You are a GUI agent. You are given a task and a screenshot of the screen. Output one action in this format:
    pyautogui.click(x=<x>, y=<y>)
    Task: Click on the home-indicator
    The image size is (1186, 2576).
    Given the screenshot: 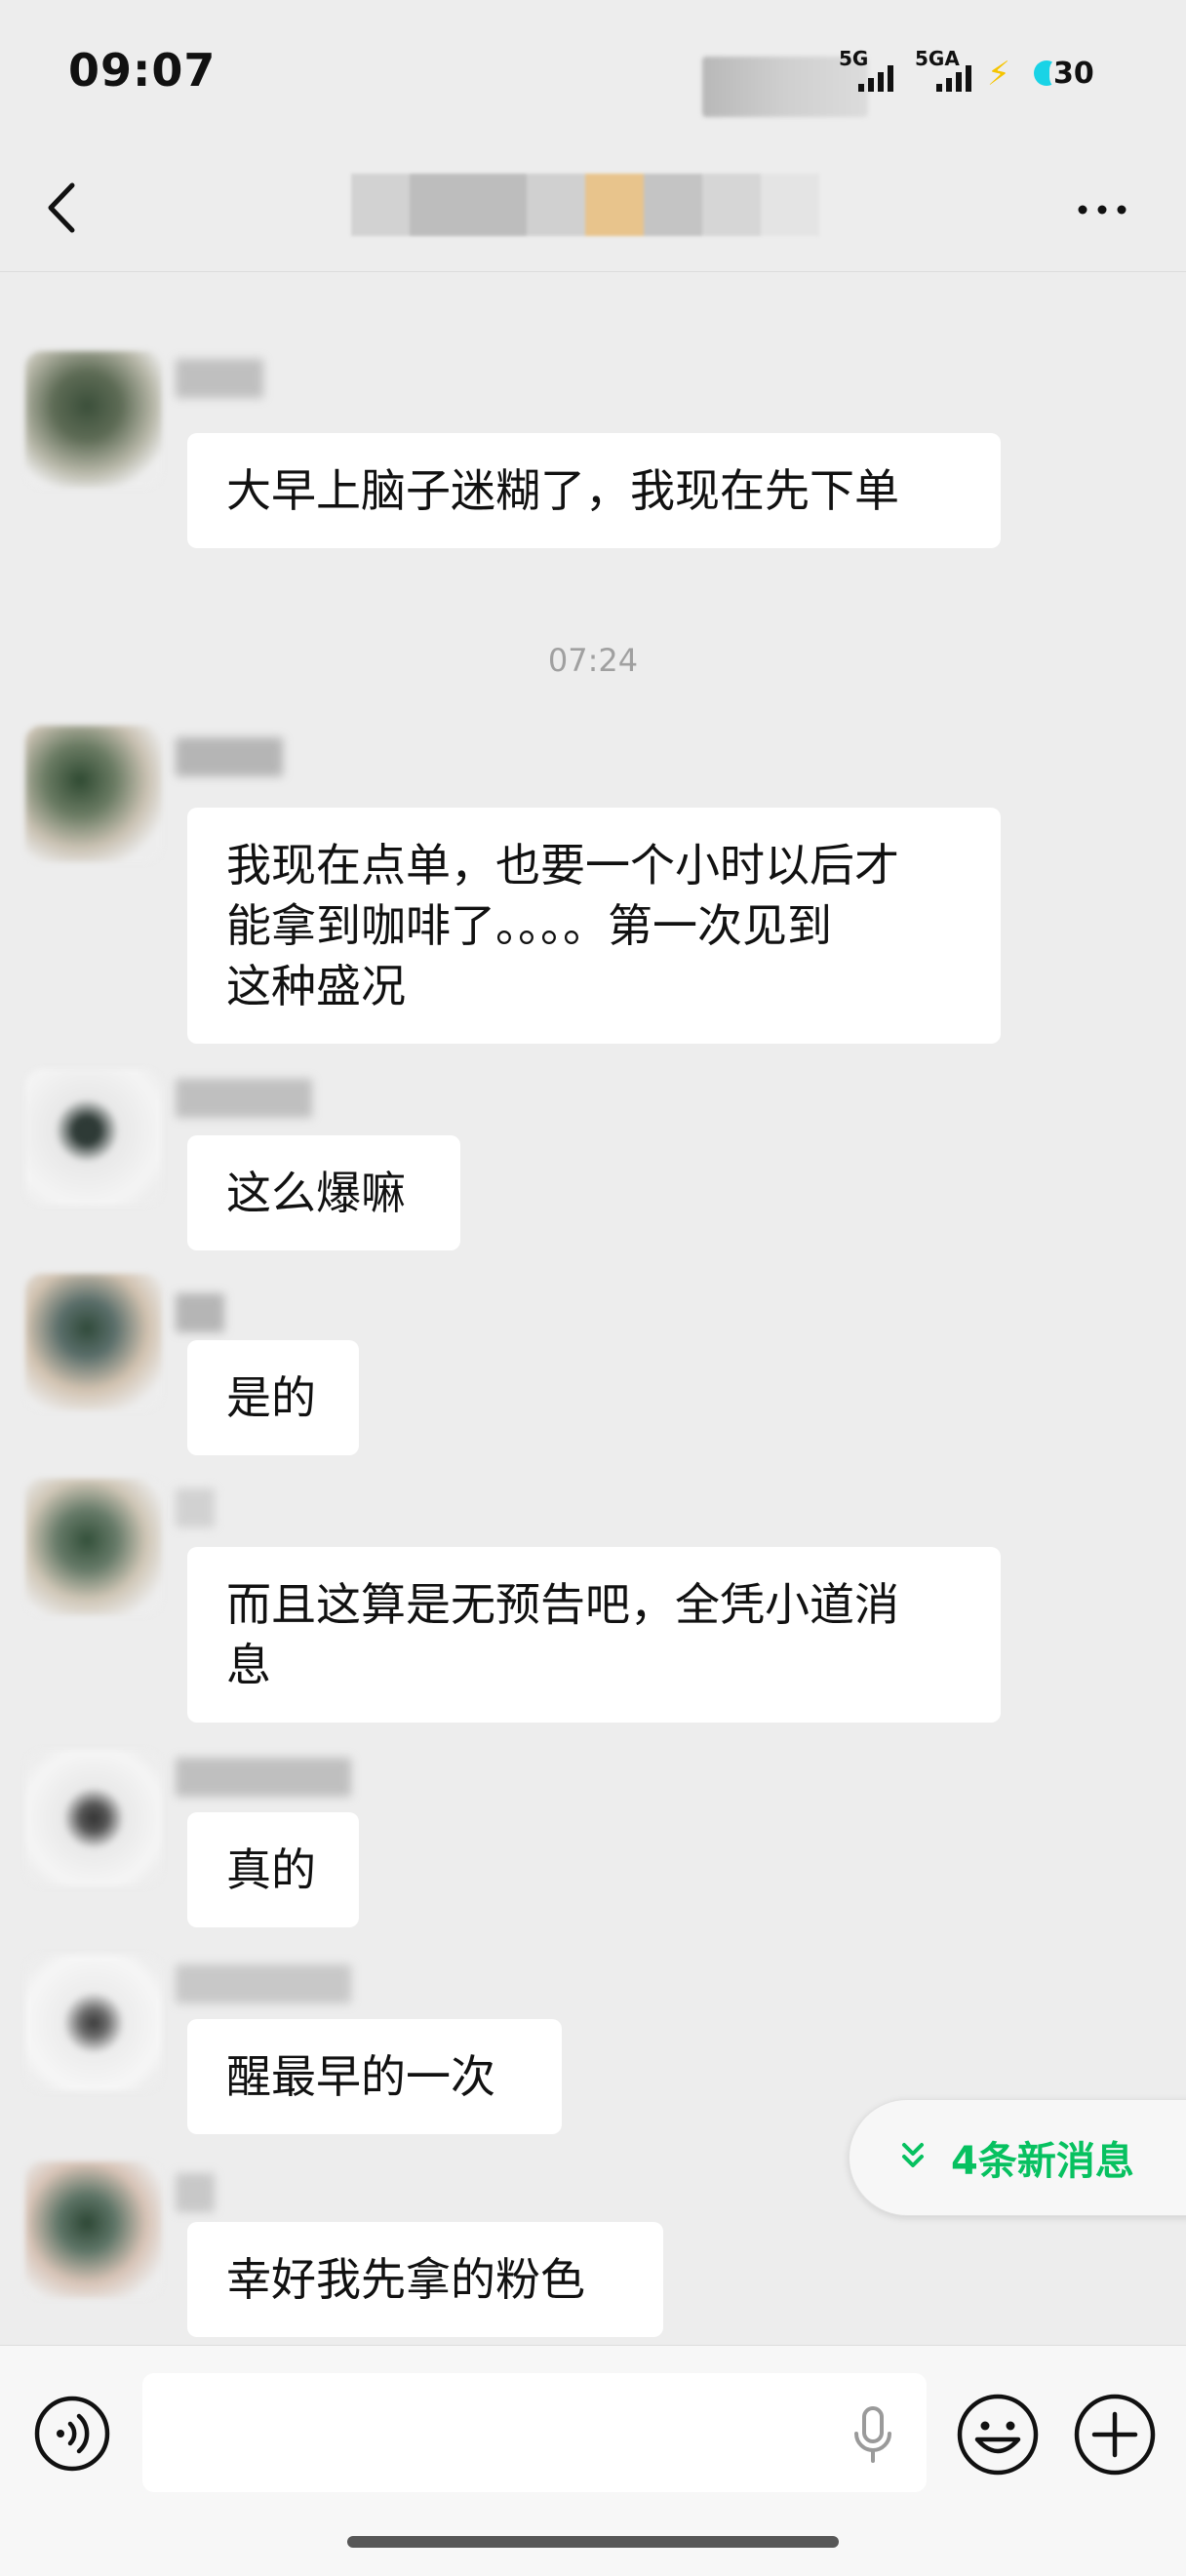 What is the action you would take?
    pyautogui.click(x=593, y=2542)
    